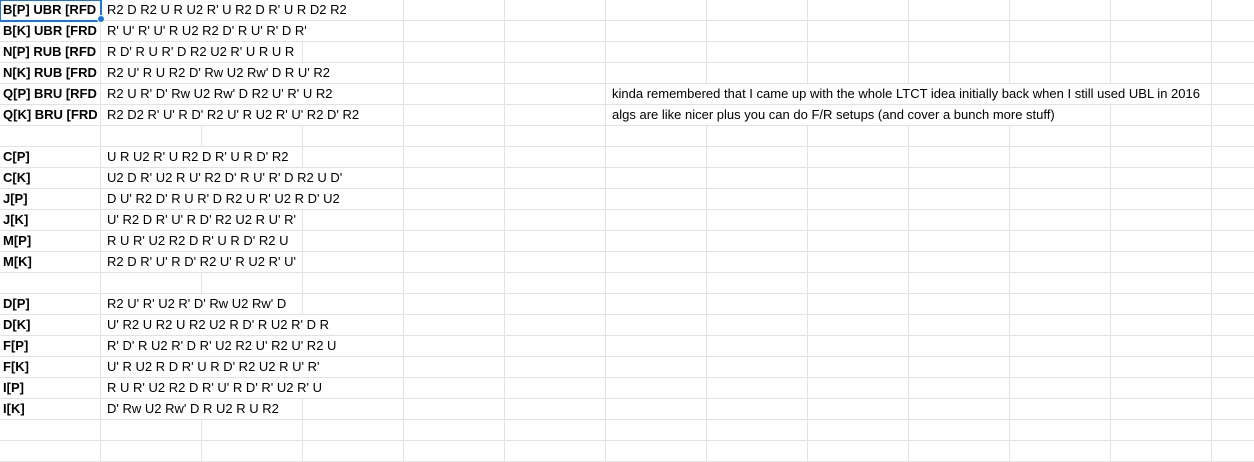 The width and height of the screenshot is (1254, 462). I want to click on cell-alg: R2 U' R U R2 D' Rw U2 Rw' D R U' R2, so click(217, 73).